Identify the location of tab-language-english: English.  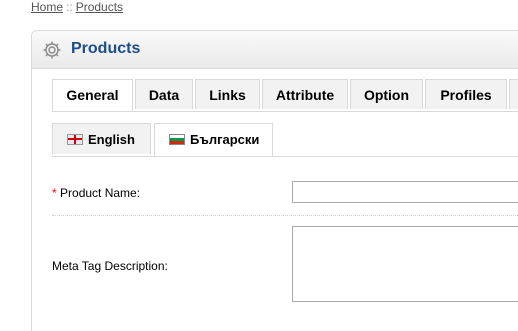
(101, 138).